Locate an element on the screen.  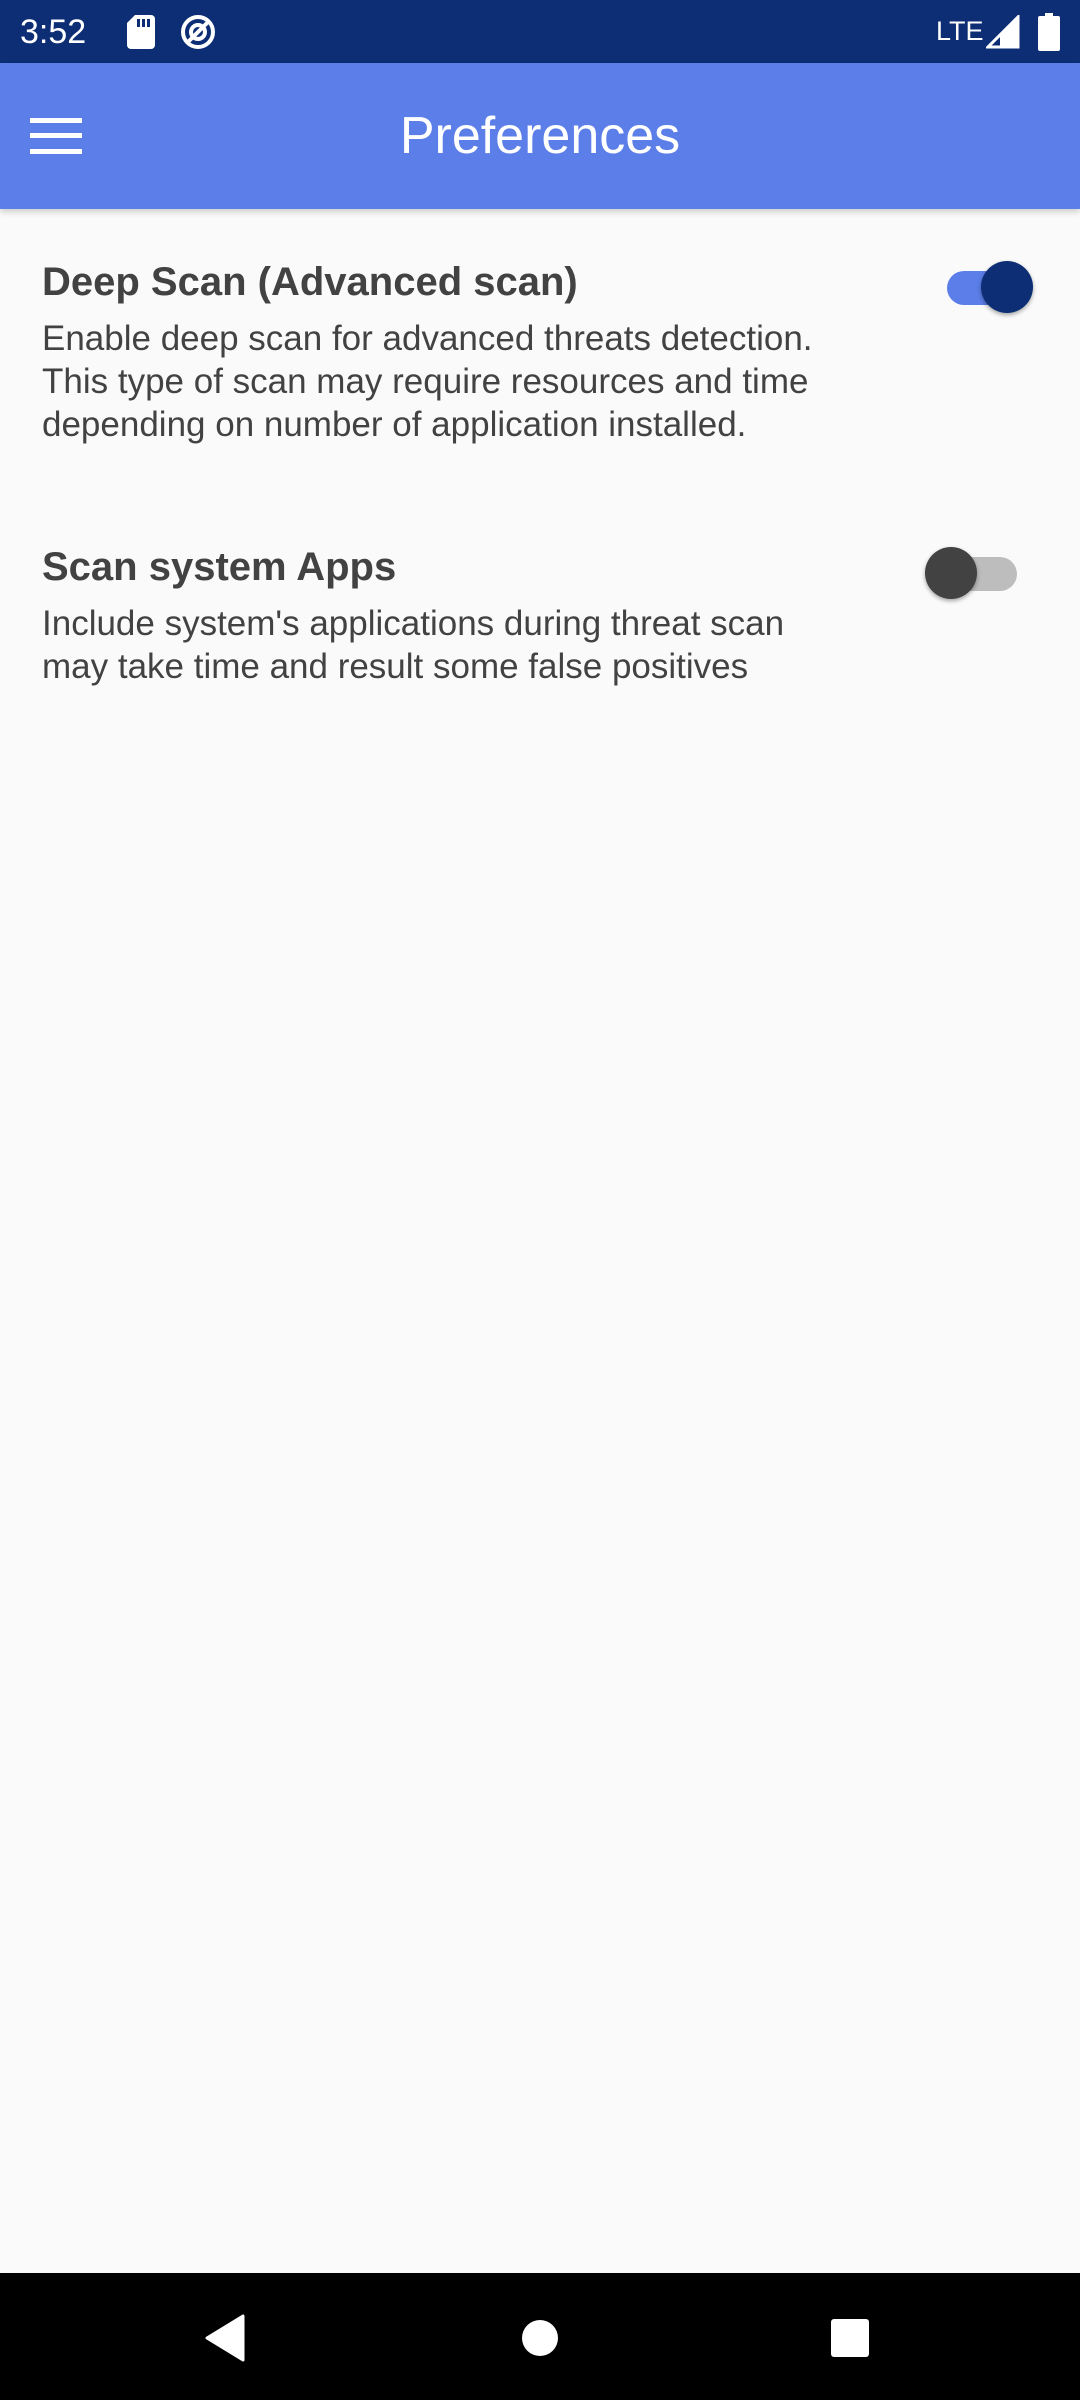
back-button is located at coordinates (225, 2338).